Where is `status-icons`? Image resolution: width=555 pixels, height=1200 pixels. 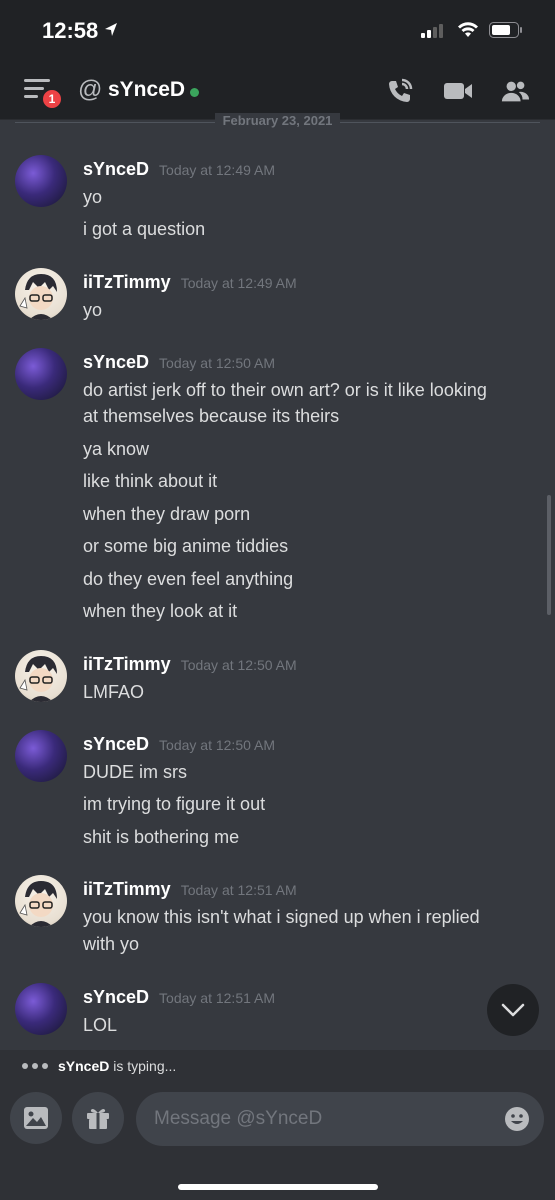 status-icons is located at coordinates (472, 30).